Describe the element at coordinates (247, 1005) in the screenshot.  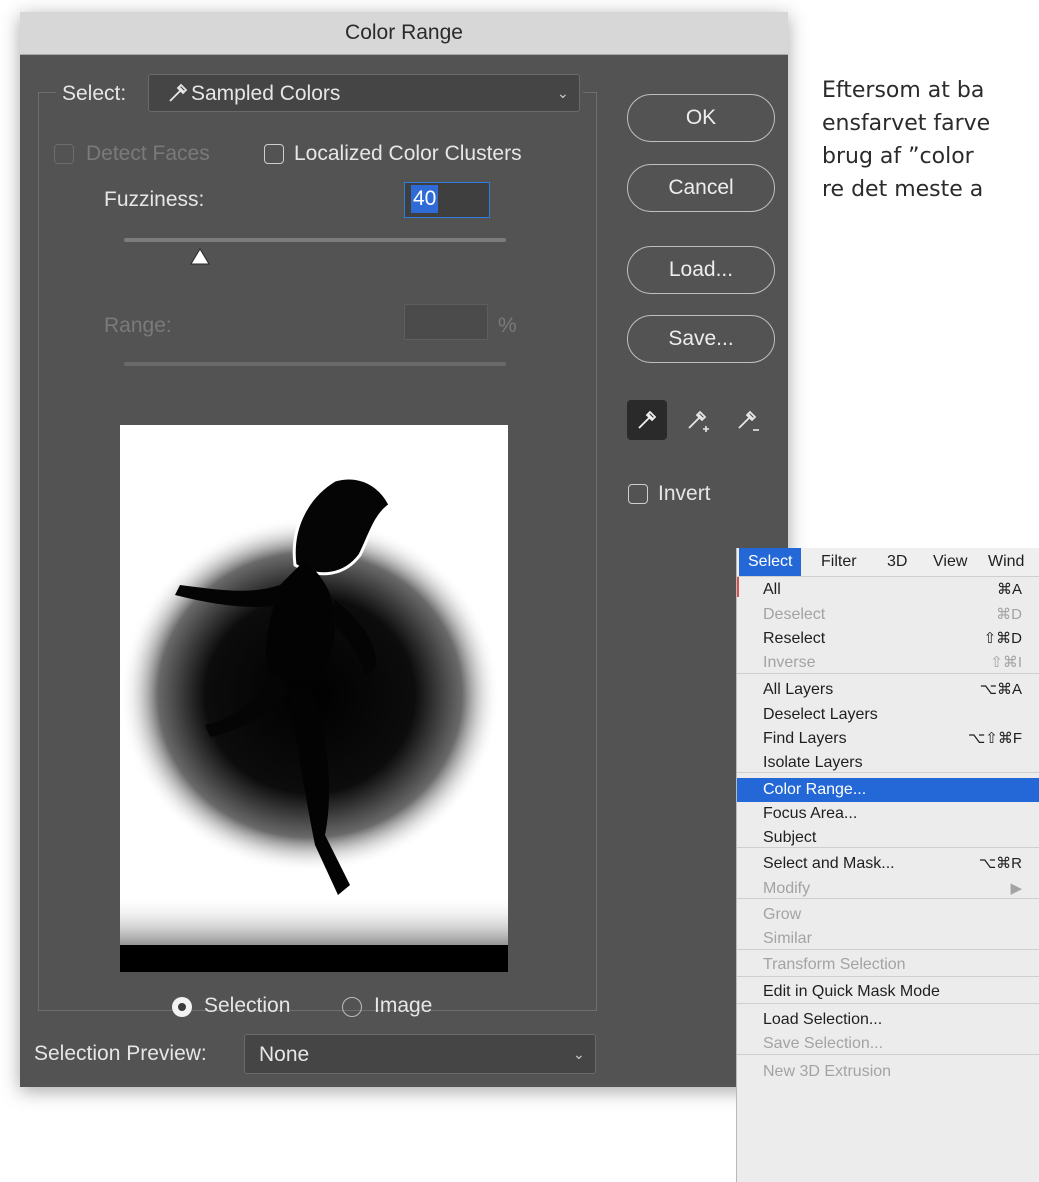
I see `radio-selection-label: Selection` at that location.